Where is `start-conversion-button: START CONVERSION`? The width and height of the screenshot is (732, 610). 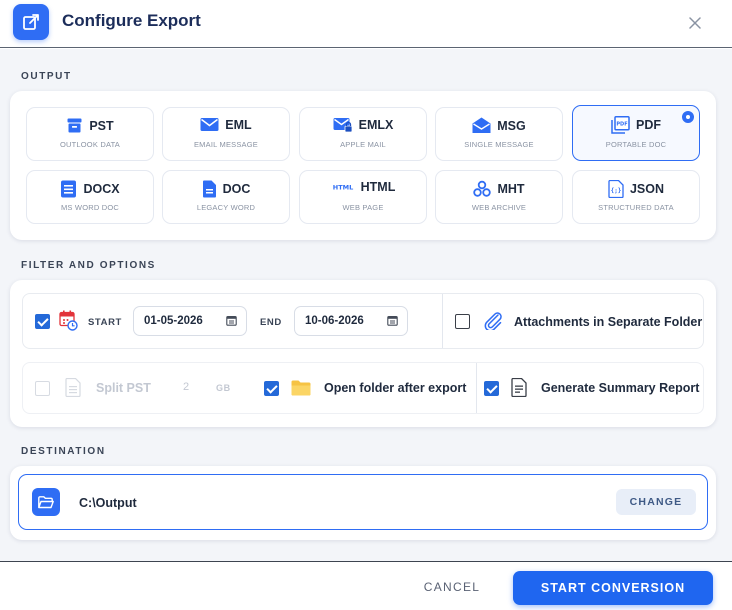
start-conversion-button: START CONVERSION is located at coordinates (613, 588).